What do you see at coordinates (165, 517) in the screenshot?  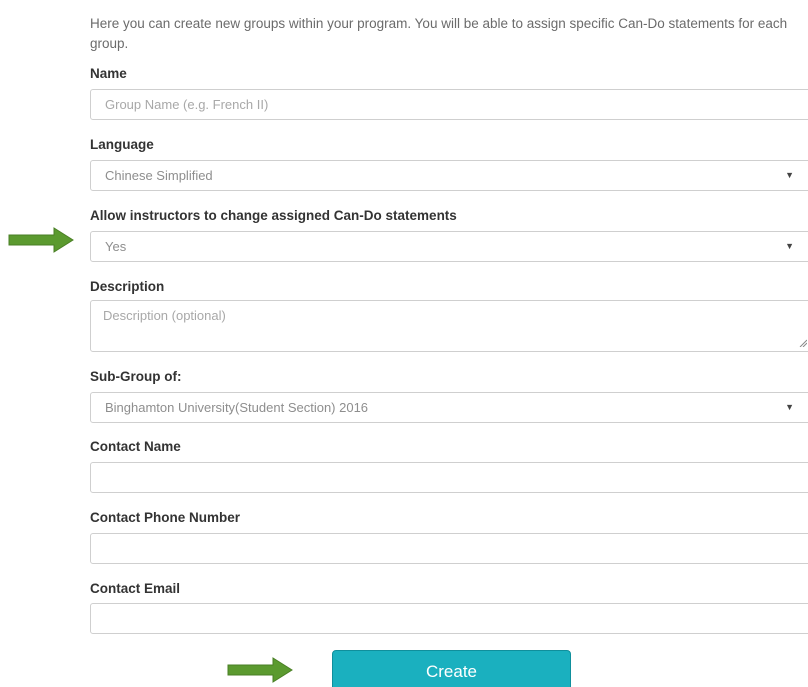 I see `contact-phone-label: Contact Phone Number` at bounding box center [165, 517].